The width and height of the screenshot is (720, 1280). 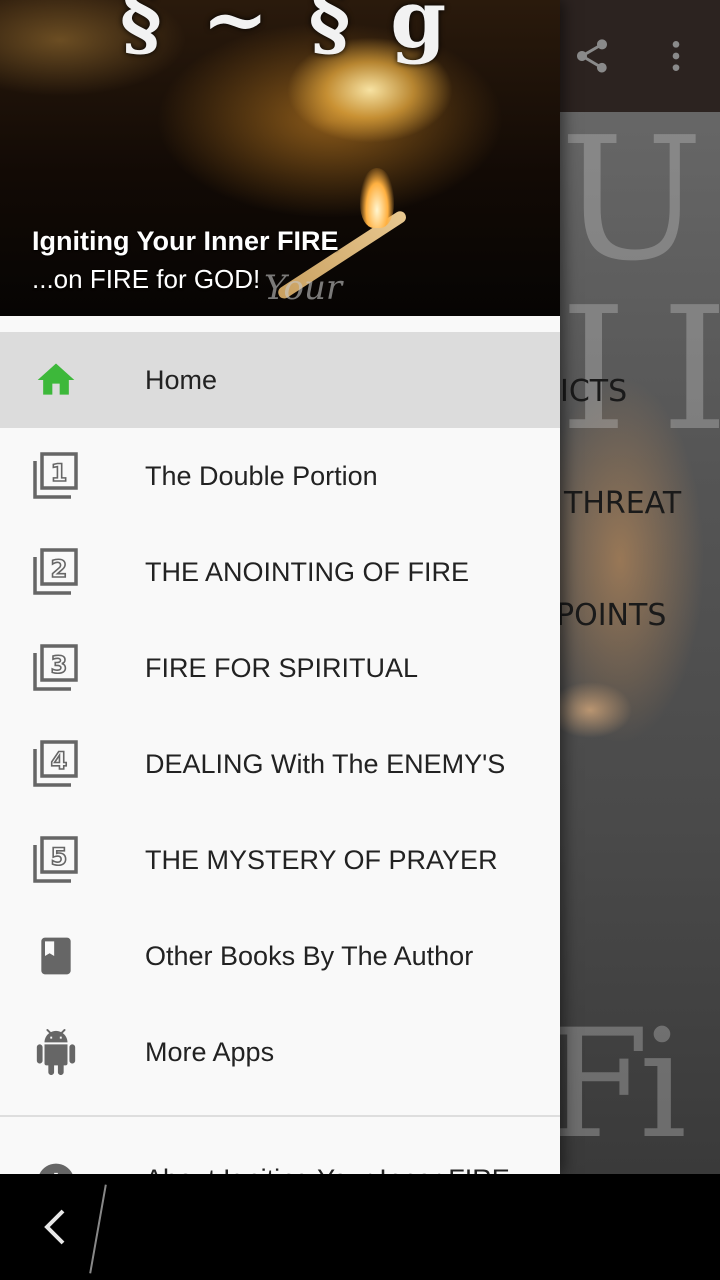 I want to click on drawer-title: Igniting Your Inner FIRE, so click(x=185, y=241).